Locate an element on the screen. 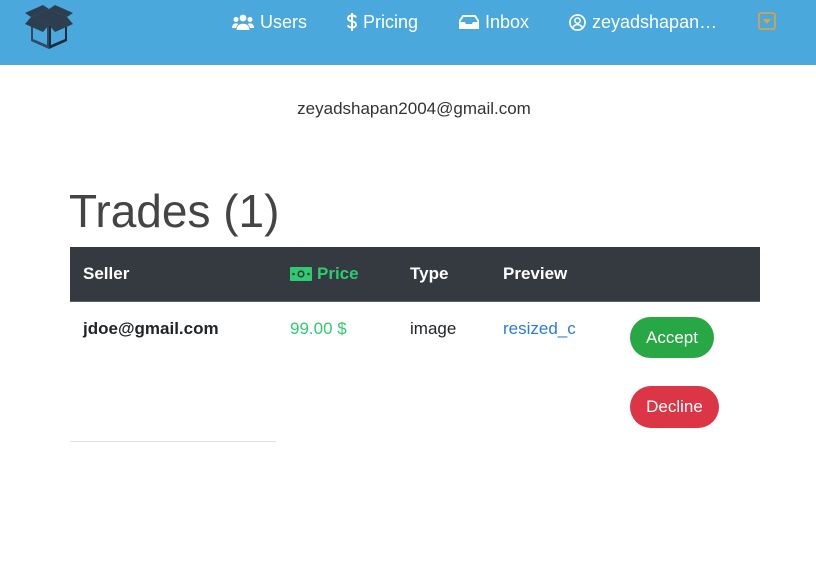 This screenshot has width=816, height=585. nav-pricing-label: Pricing is located at coordinates (391, 22).